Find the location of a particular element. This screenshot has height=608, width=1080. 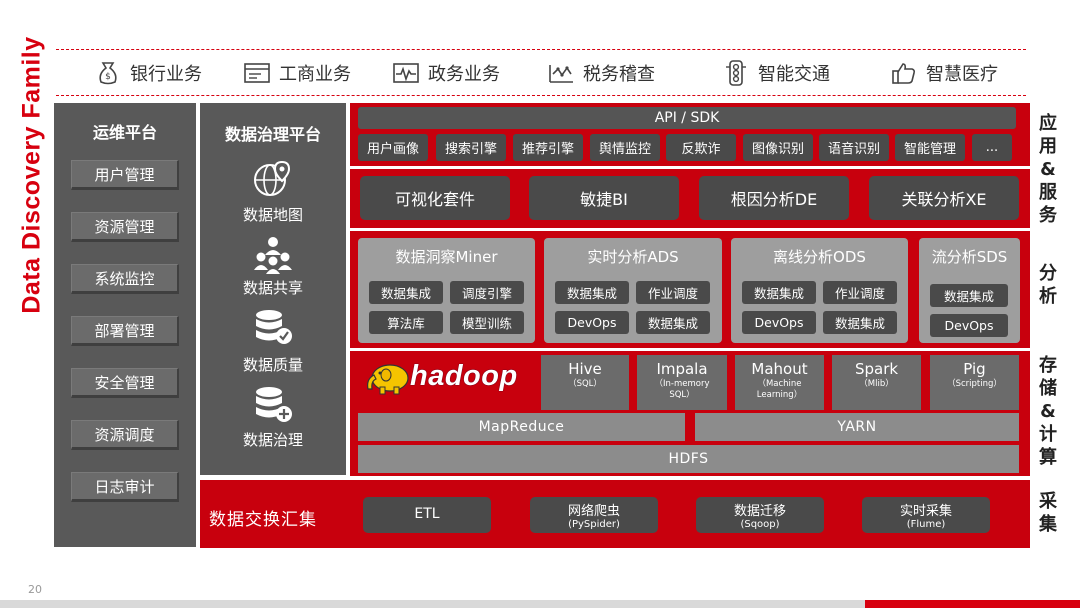

tool-hive: Hive （SQL） is located at coordinates (585, 382).